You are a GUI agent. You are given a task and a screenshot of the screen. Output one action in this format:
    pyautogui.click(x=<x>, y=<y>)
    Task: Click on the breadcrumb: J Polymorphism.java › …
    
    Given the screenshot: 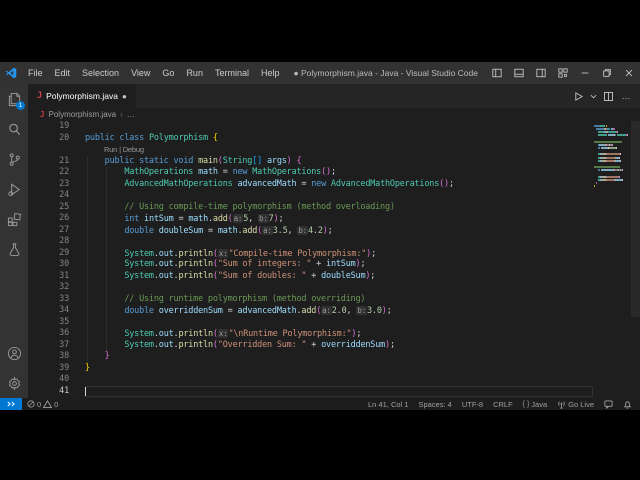 What is the action you would take?
    pyautogui.click(x=334, y=114)
    